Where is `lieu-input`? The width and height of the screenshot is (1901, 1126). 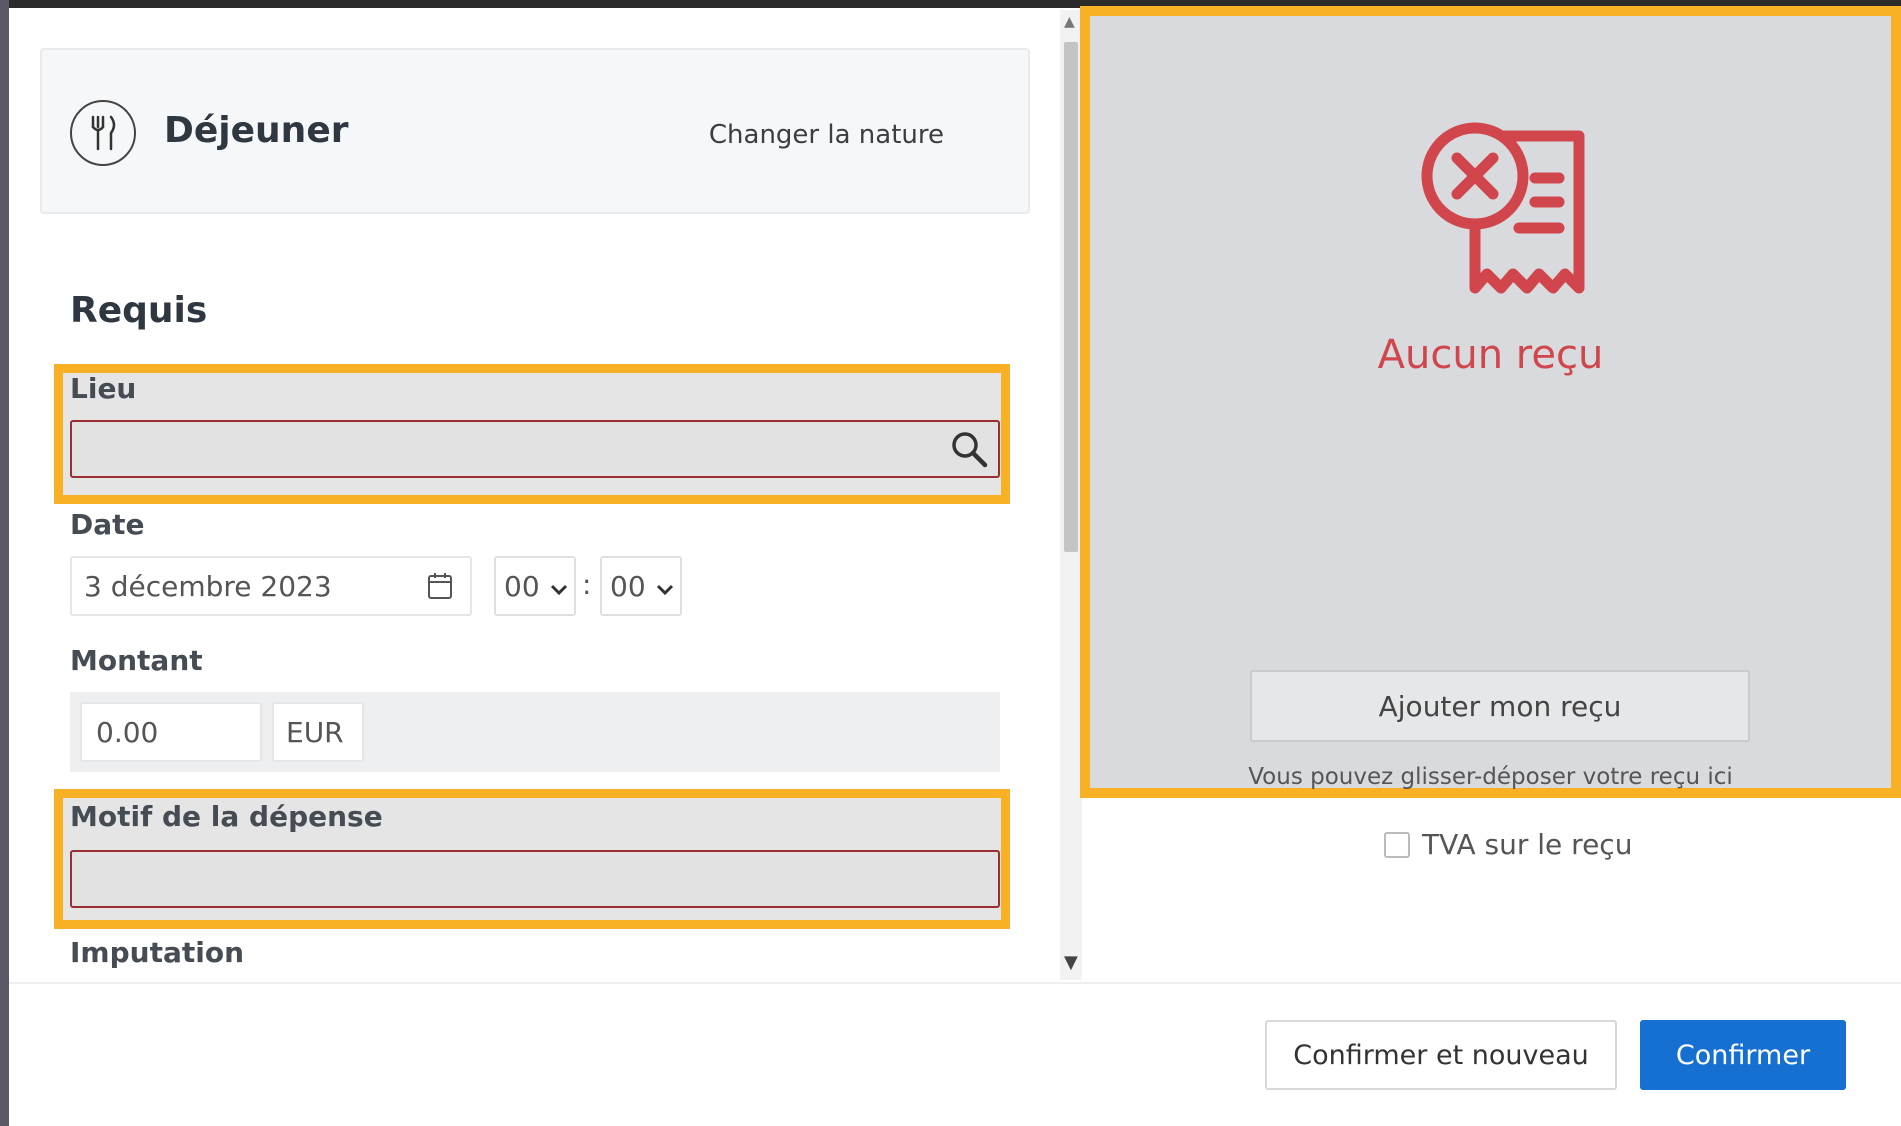 lieu-input is located at coordinates (535, 449).